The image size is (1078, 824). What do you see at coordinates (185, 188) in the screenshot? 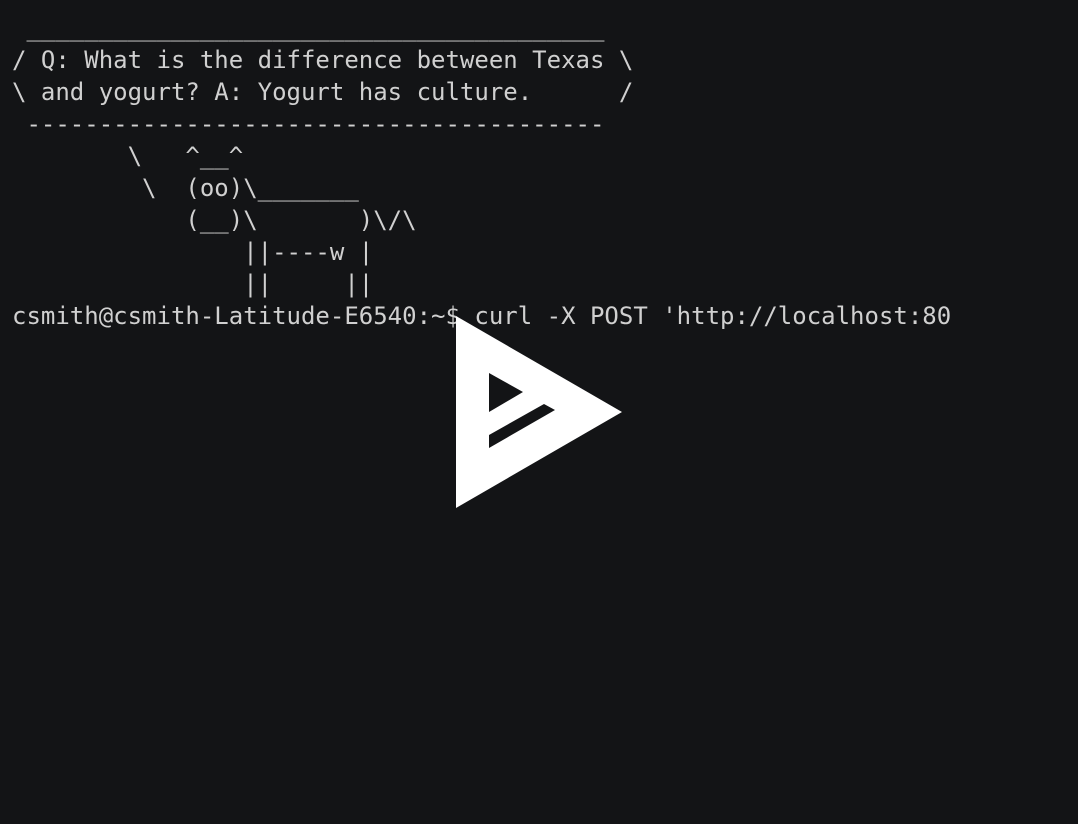
I see `cow-art-line-2: \ (oo)\_______` at bounding box center [185, 188].